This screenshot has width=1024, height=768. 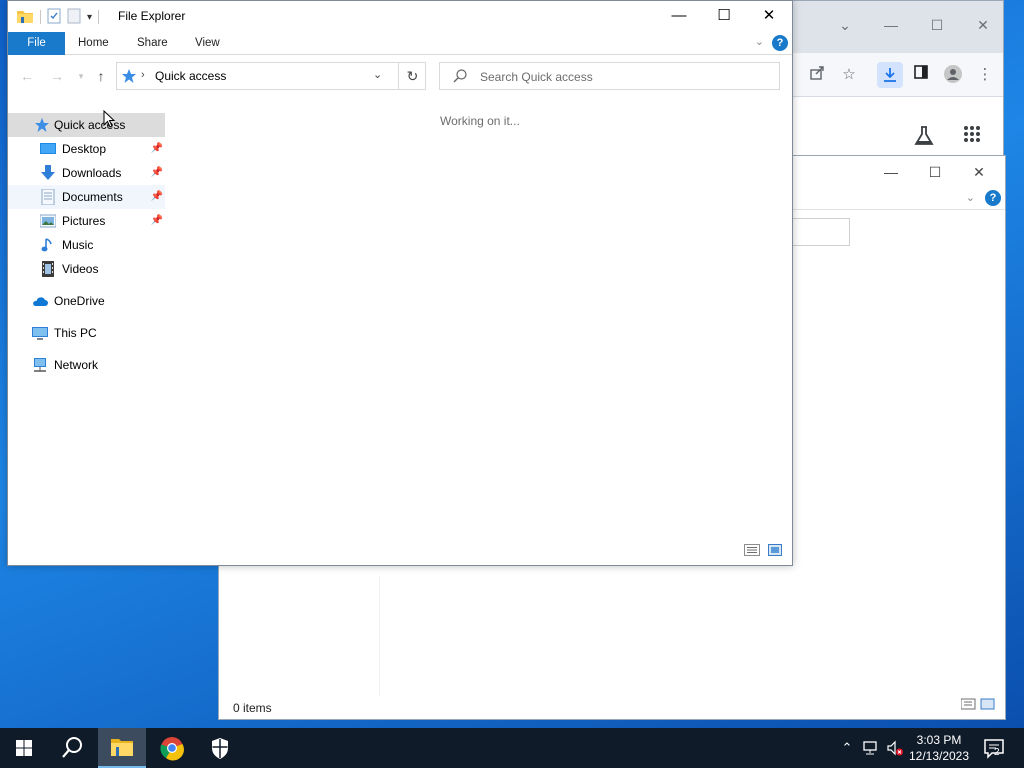 I want to click on refresh-icon: ↻, so click(x=412, y=76).